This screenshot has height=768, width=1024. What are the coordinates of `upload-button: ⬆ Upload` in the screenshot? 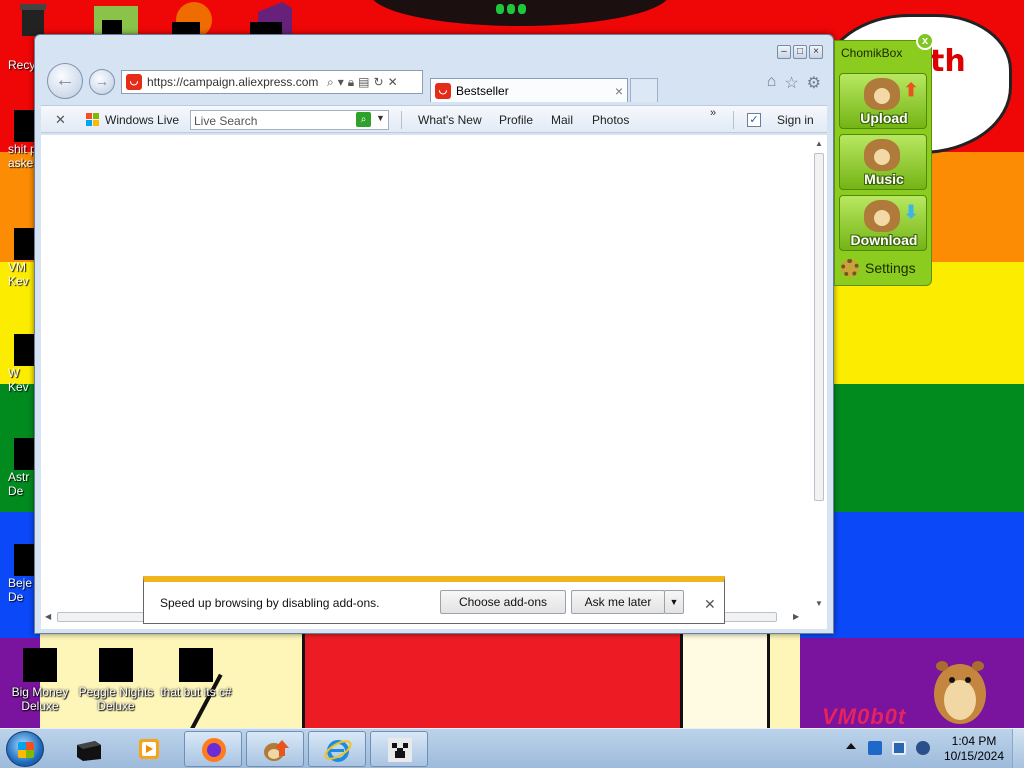 It's located at (883, 101).